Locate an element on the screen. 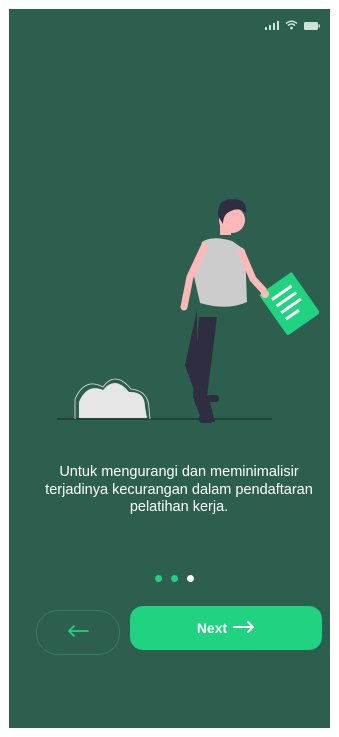 The width and height of the screenshot is (339, 737). signal-icon is located at coordinates (272, 26).